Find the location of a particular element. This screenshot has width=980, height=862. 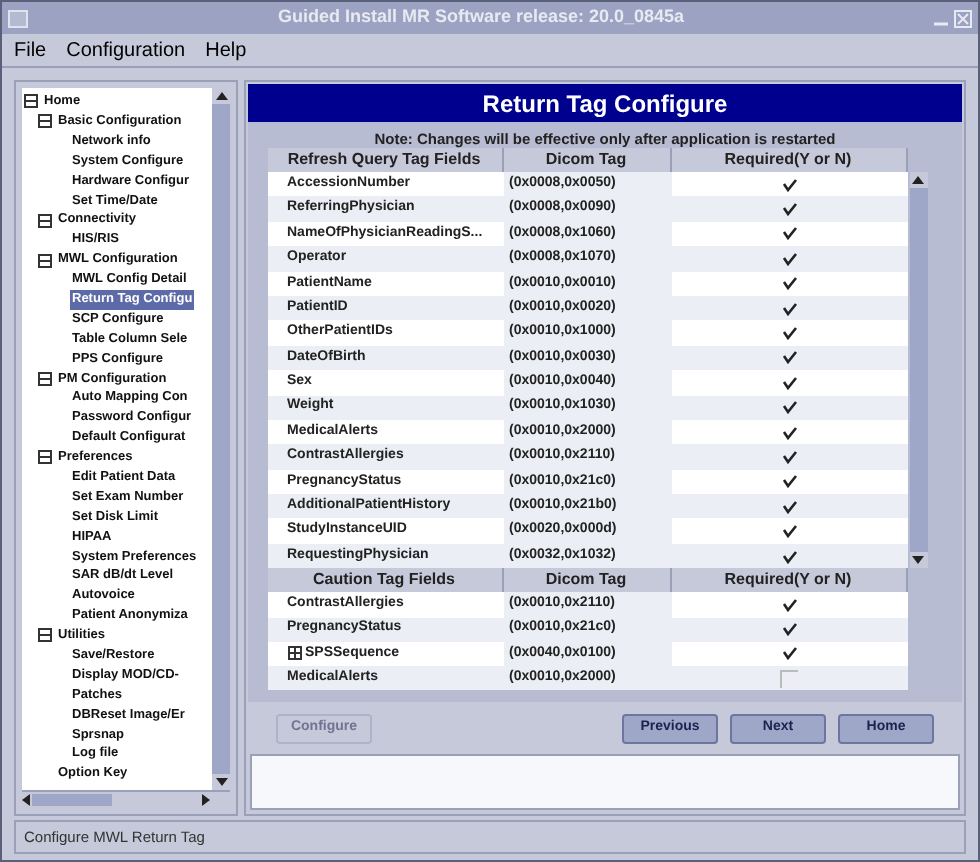

window-icon is located at coordinates (18, 18).